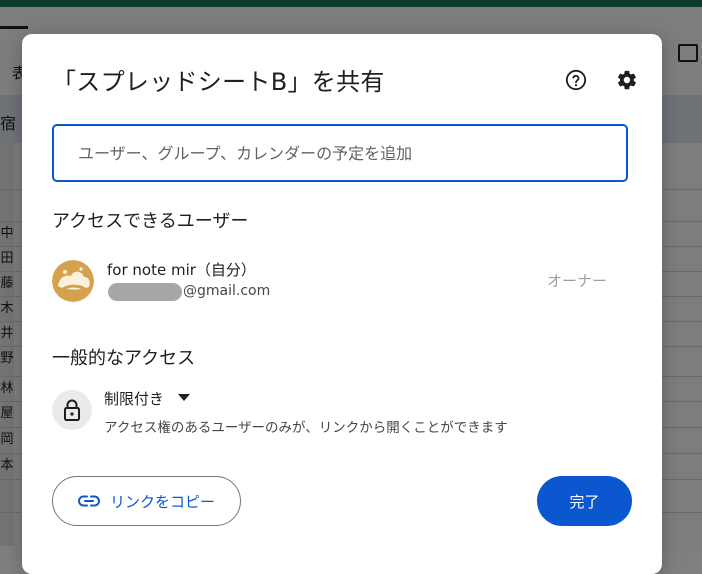 The image size is (702, 574). I want to click on access-selected-label: 制限付き, so click(134, 398).